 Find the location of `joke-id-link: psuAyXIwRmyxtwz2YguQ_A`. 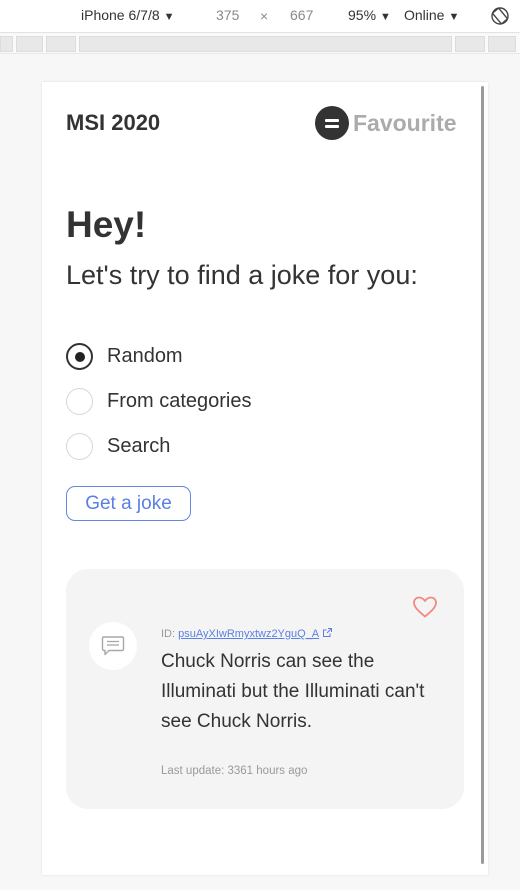

joke-id-link: psuAyXIwRmyxtwz2YguQ_A is located at coordinates (248, 634).